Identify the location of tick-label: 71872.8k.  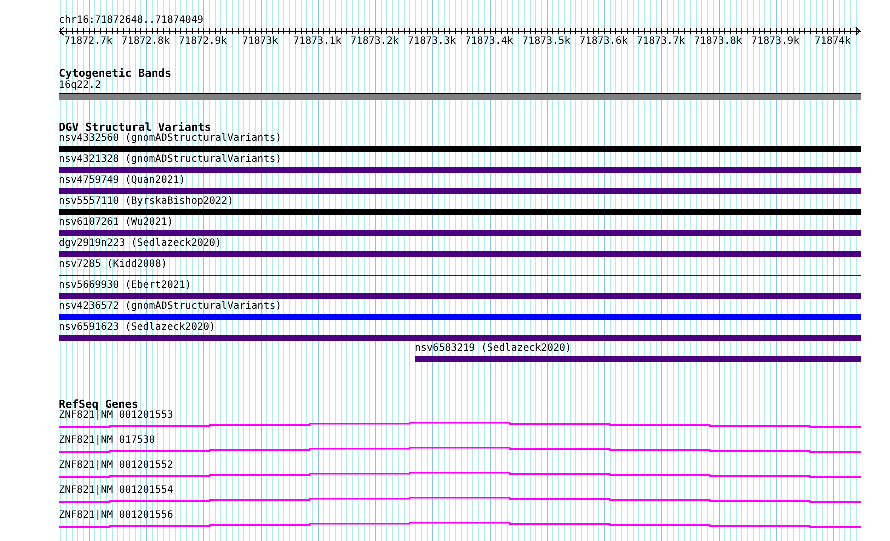
(146, 41).